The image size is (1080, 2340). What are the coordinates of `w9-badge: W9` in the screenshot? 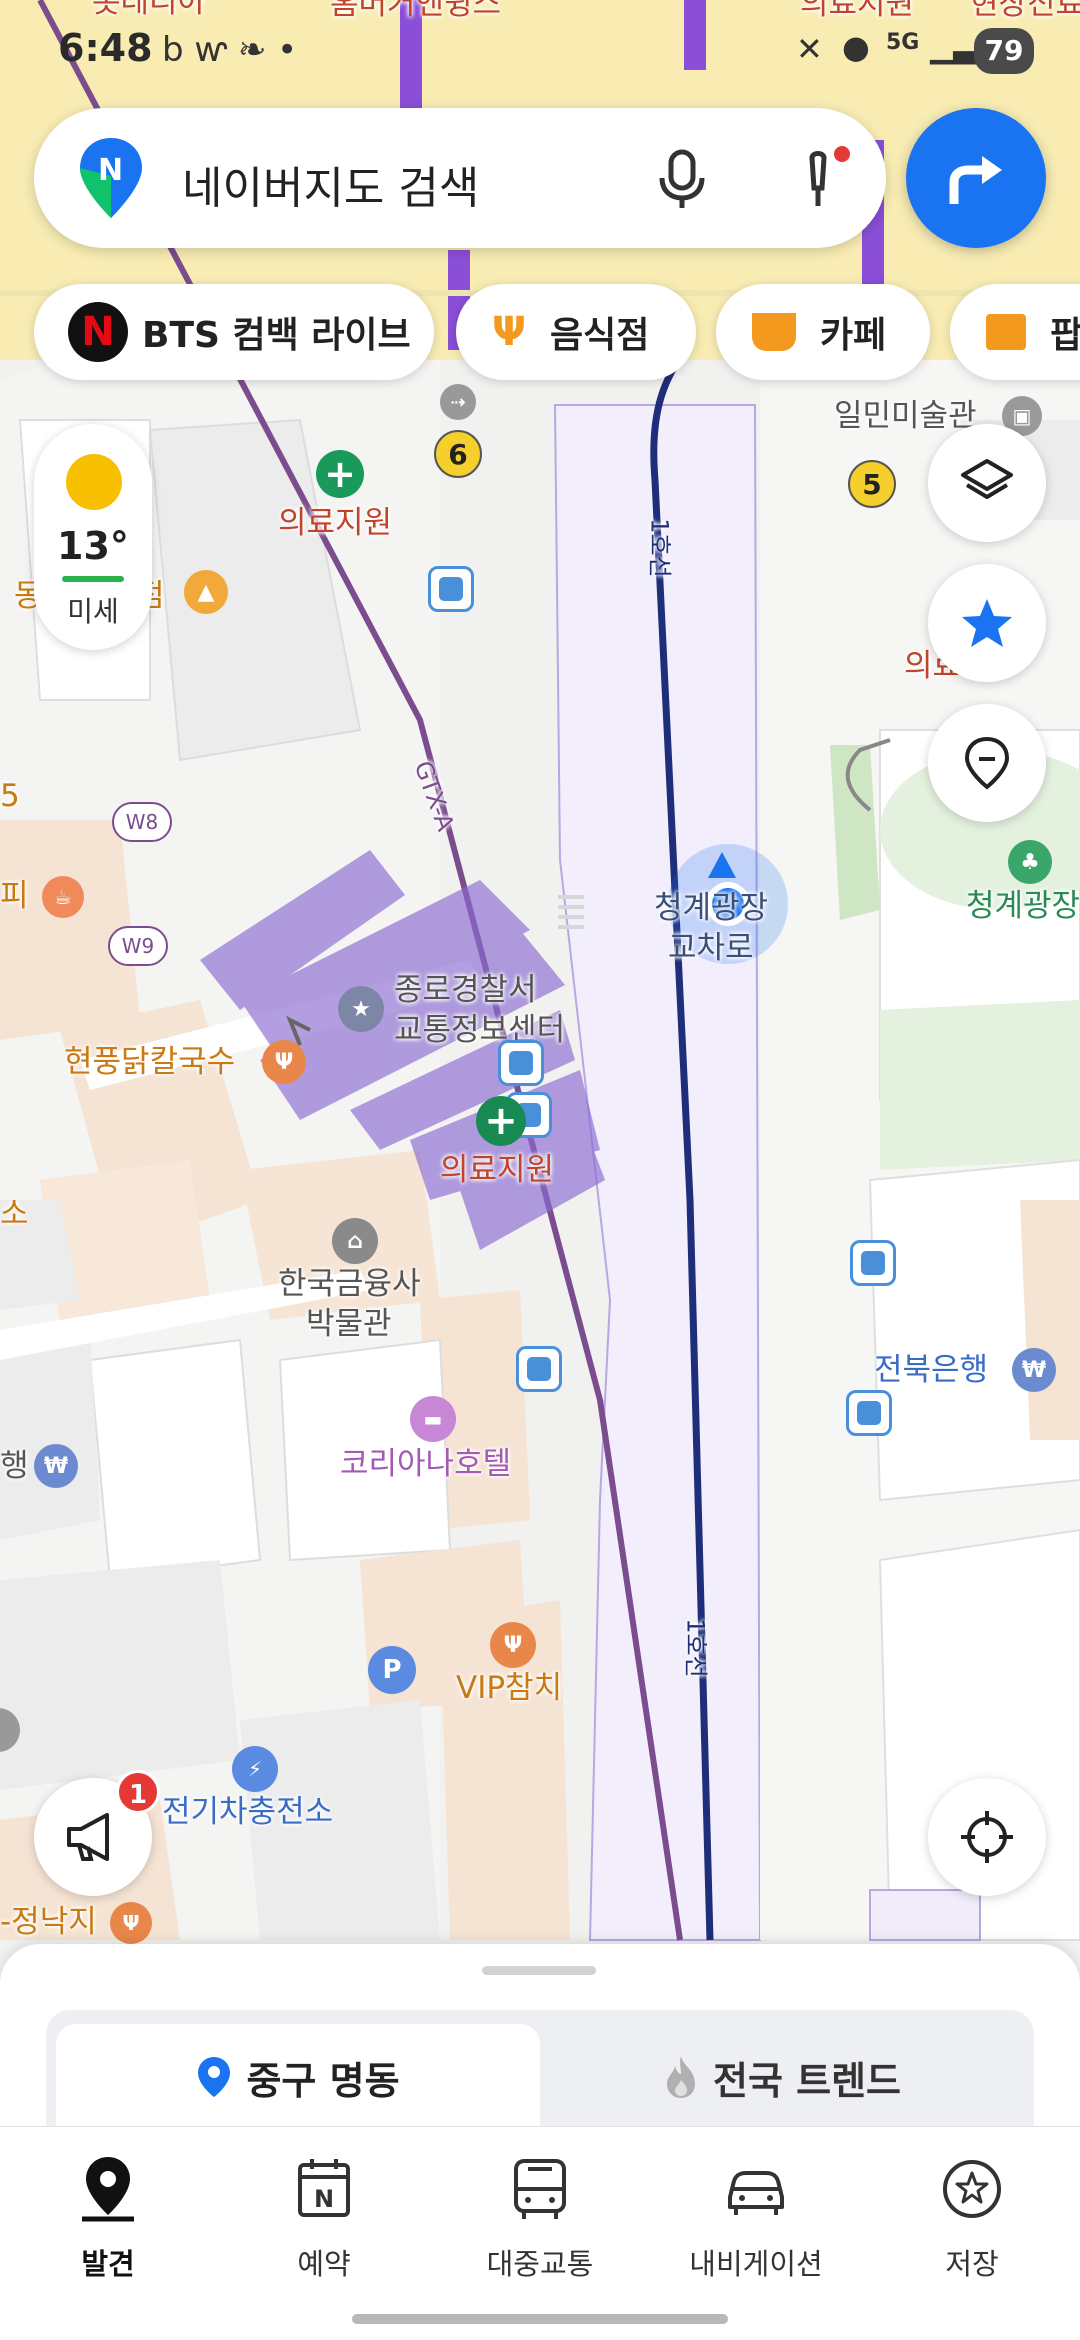 It's located at (138, 946).